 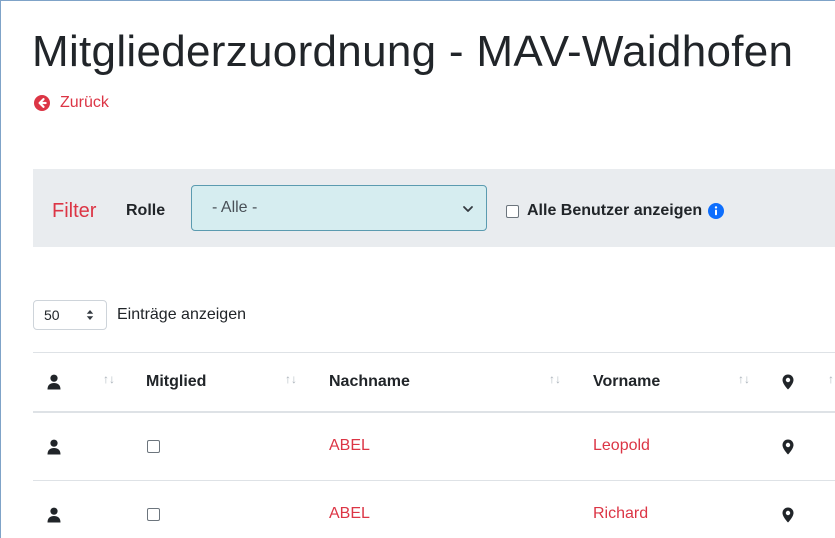 I want to click on first-name-link: Leopold, so click(x=621, y=446).